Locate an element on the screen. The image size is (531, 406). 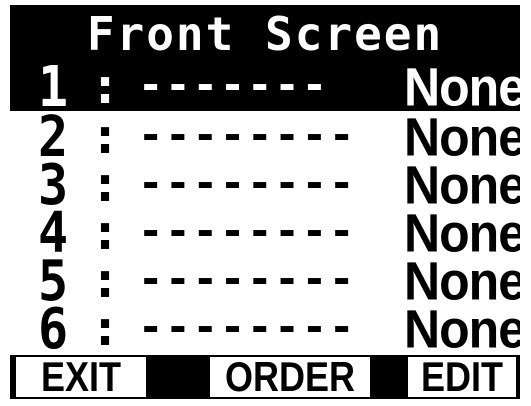
slot-row-1: 1 : ------- None is located at coordinates (265, 87).